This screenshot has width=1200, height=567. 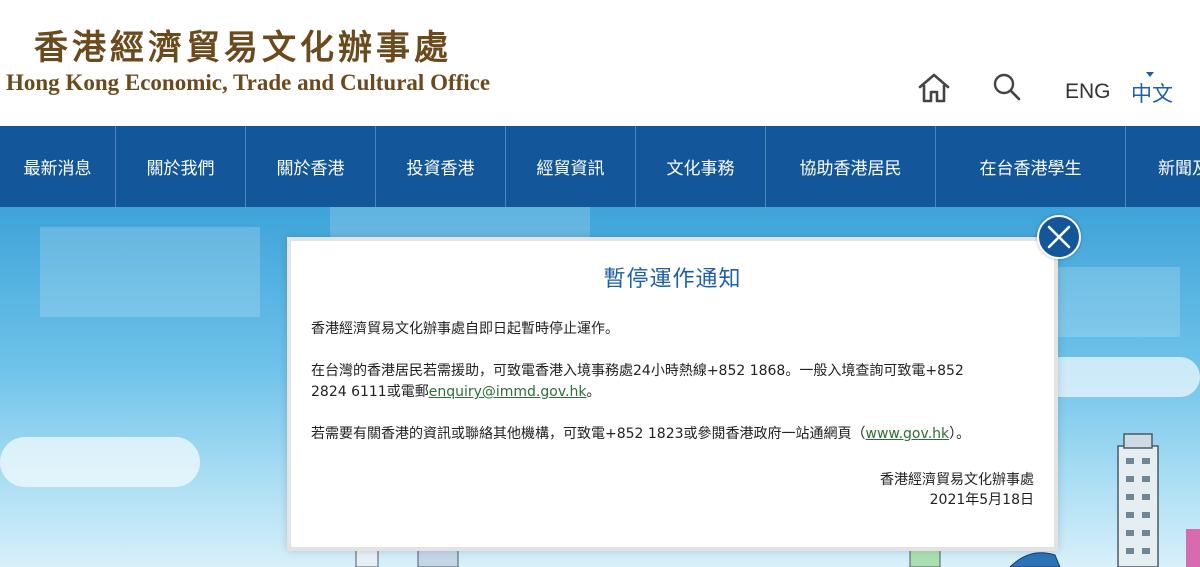 What do you see at coordinates (957, 490) in the screenshot?
I see `notice-signature: 香港經濟貿易文化辦事處 2021年5月18日` at bounding box center [957, 490].